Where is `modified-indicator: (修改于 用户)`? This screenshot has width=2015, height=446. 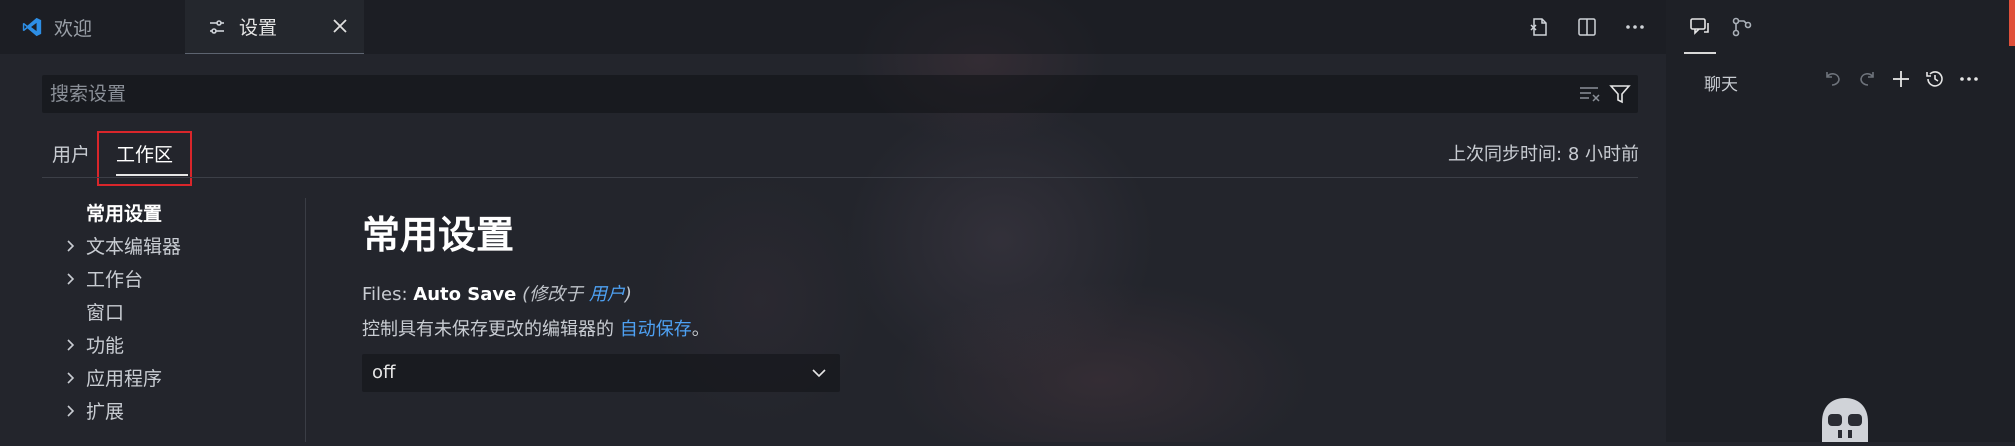
modified-indicator: (修改于 用户) is located at coordinates (577, 294).